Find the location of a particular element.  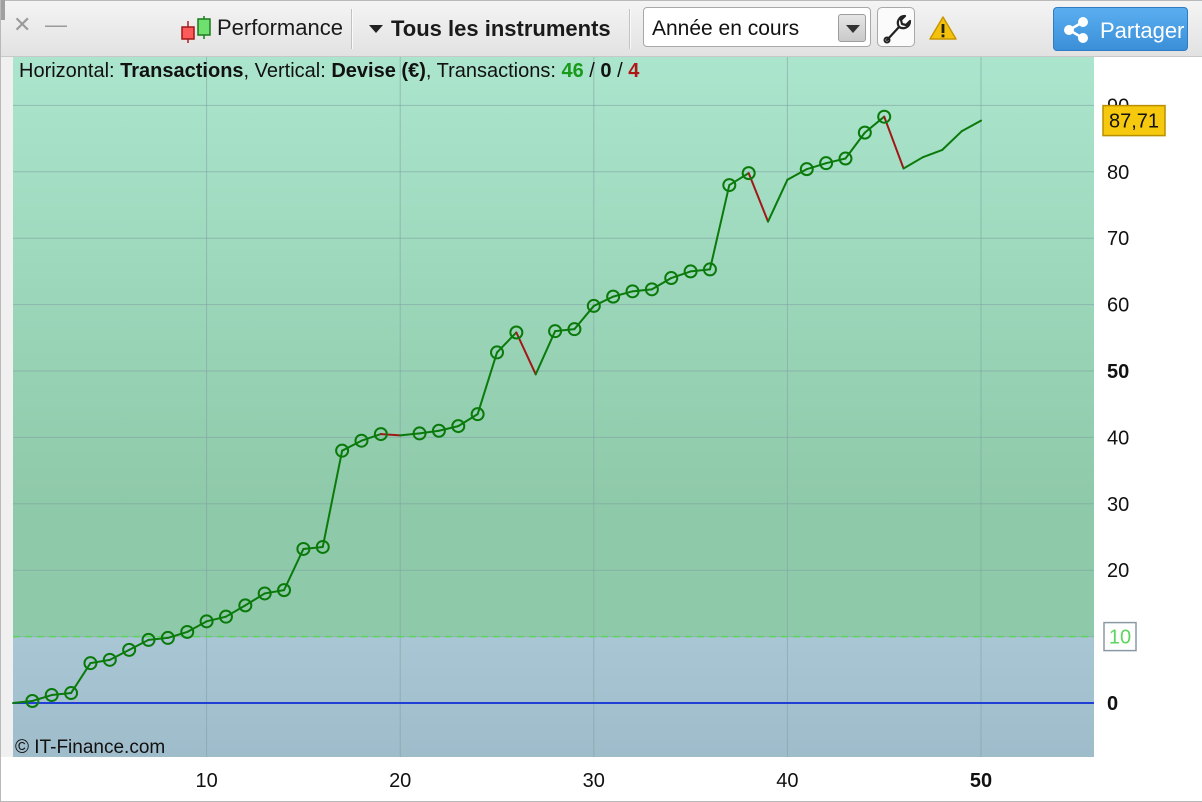

y-tick-label: 30 is located at coordinates (1118, 505).